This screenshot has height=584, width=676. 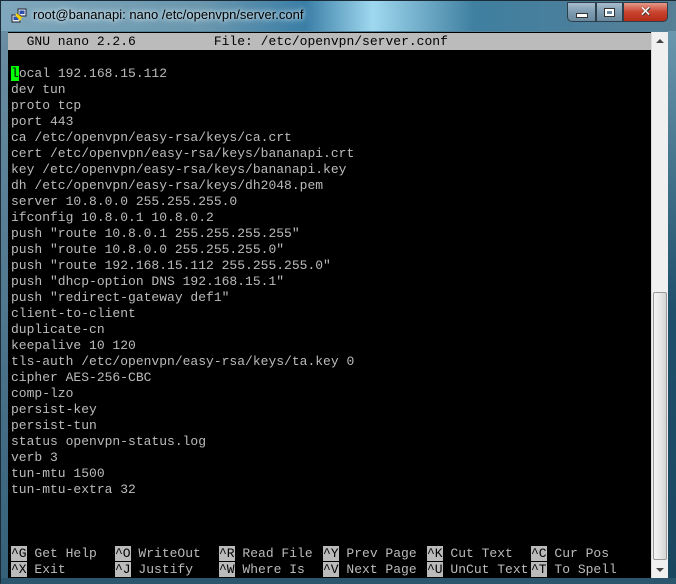 What do you see at coordinates (69, 569) in the screenshot?
I see `shortcut-label: Exit` at bounding box center [69, 569].